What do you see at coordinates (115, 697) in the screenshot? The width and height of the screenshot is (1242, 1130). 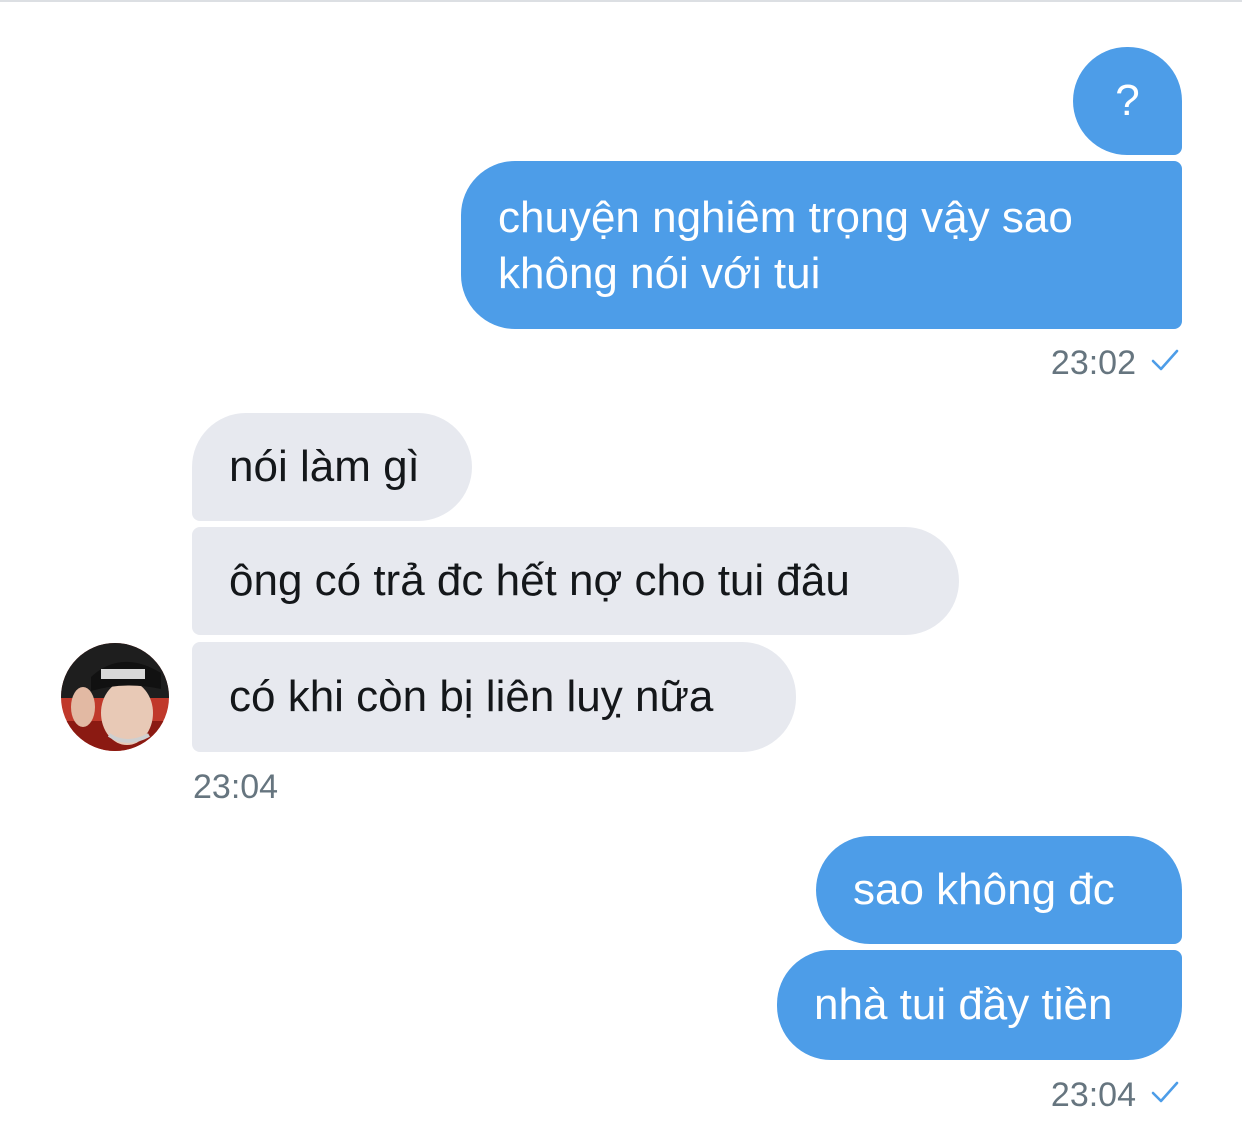 I see `contact-avatar` at bounding box center [115, 697].